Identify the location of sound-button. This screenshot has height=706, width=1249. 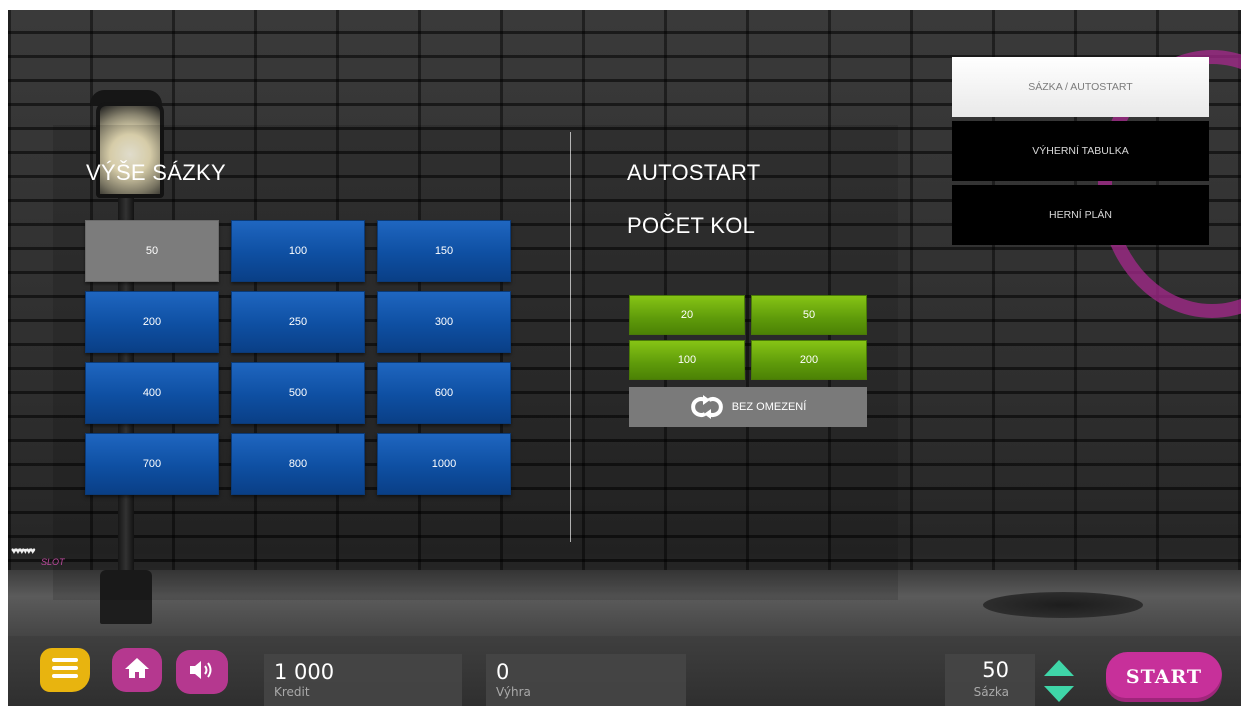
(202, 672).